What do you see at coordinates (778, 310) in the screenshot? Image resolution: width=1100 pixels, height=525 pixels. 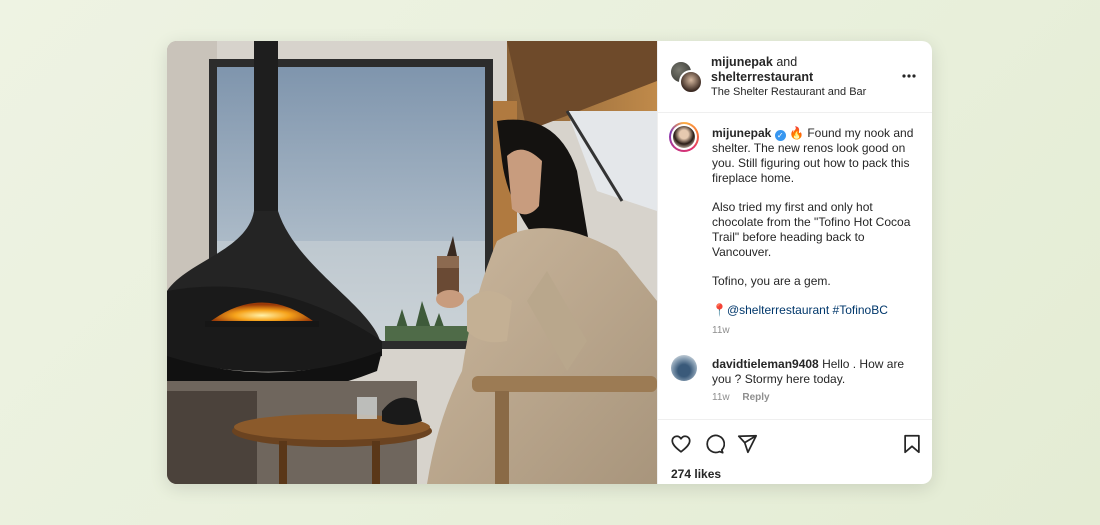 I see `mention-link: @shelterrestaurant` at bounding box center [778, 310].